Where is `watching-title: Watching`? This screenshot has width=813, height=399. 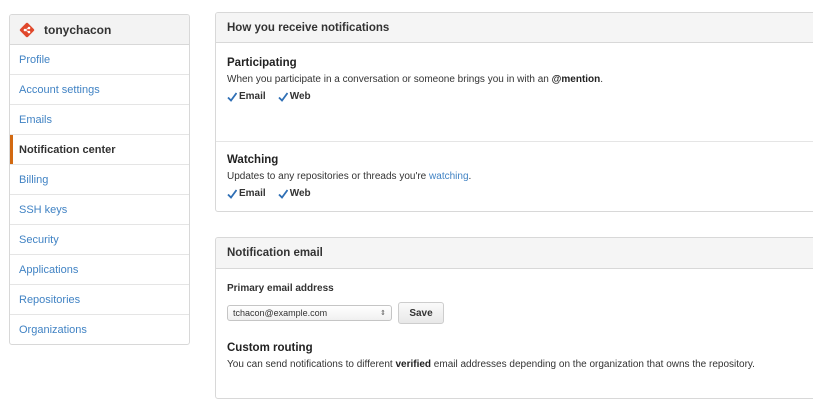
watching-title: Watching is located at coordinates (253, 160).